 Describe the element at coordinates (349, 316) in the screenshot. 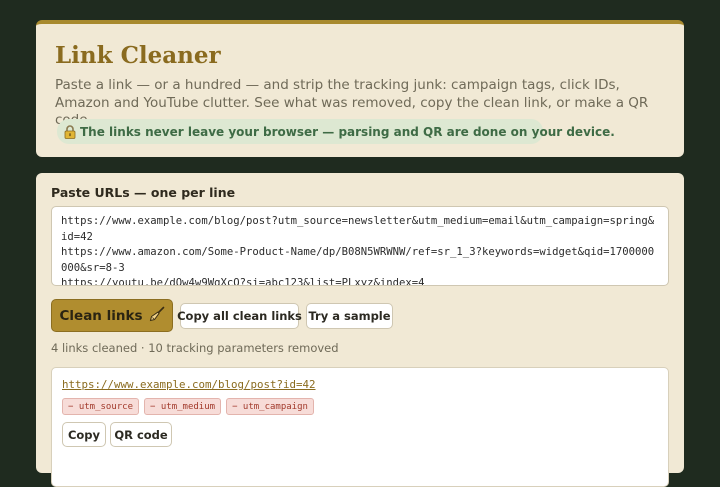

I see `try-sample-button: Try a sample` at that location.